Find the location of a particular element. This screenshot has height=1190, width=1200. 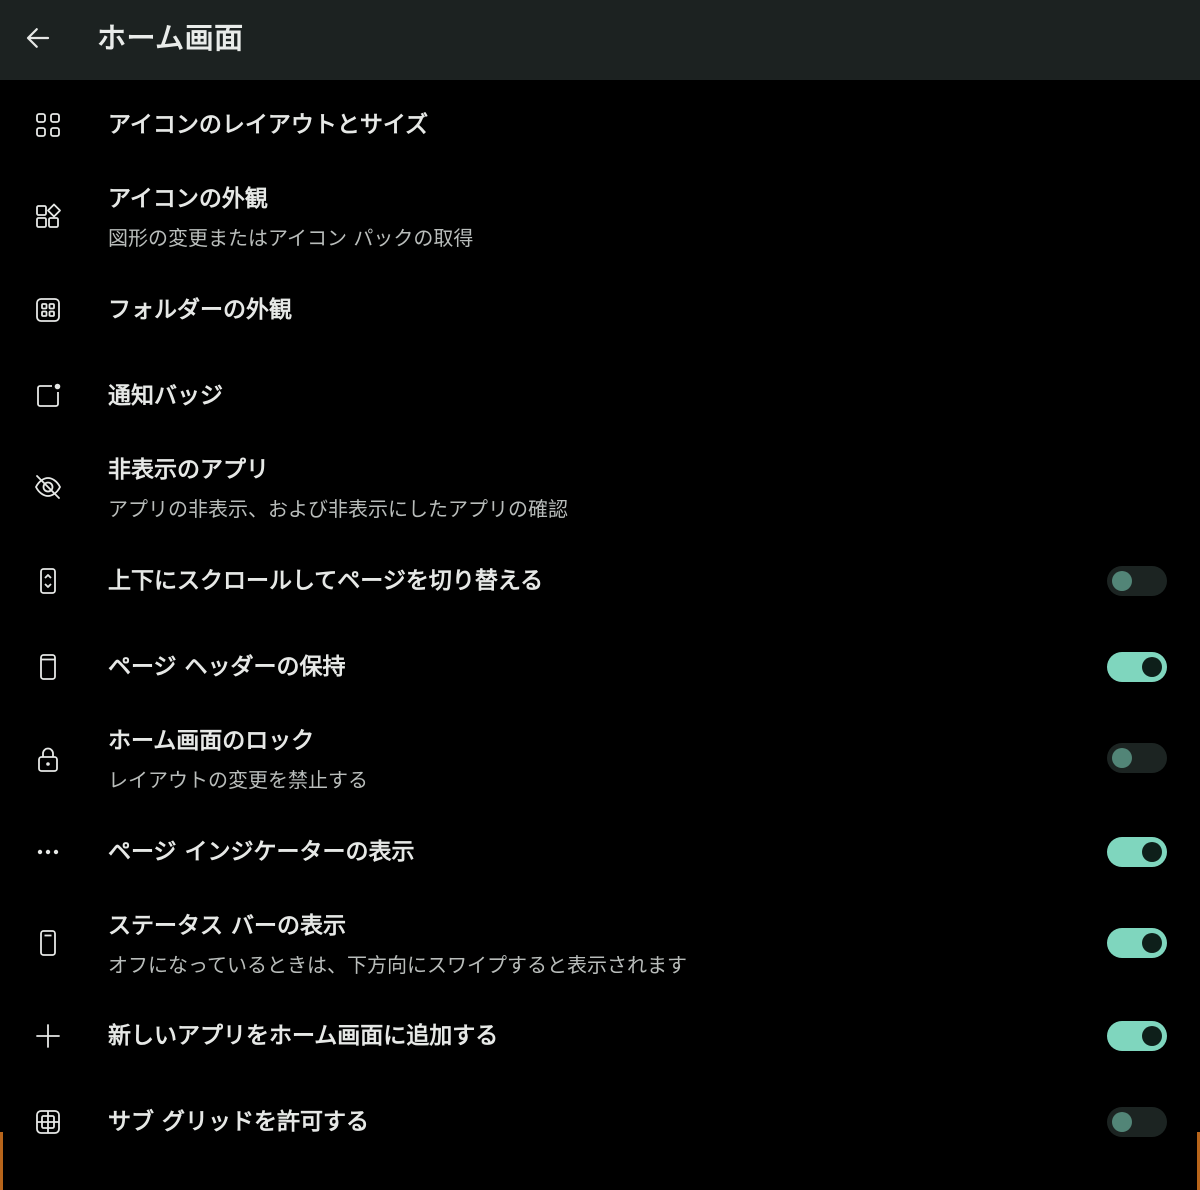

eye-off-icon is located at coordinates (48, 487).